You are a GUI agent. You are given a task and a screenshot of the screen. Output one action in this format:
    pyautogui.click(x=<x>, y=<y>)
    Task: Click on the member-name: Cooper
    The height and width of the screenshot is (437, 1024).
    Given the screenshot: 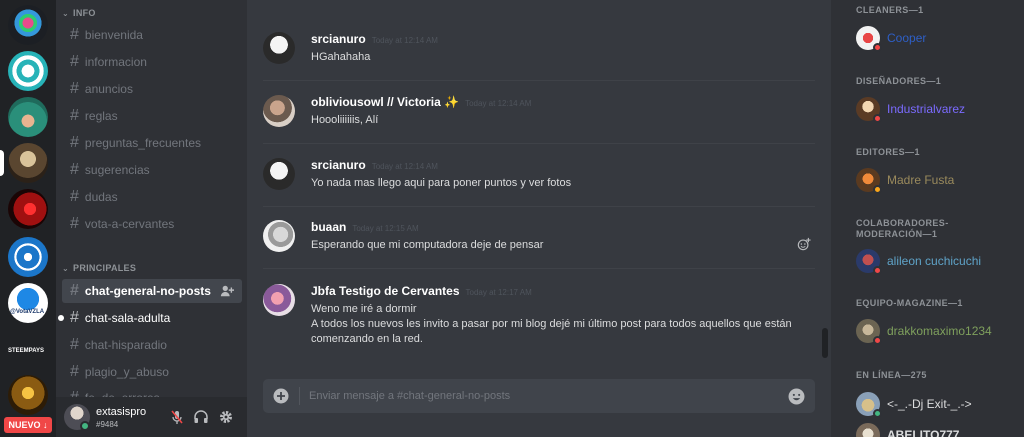 What is the action you would take?
    pyautogui.click(x=907, y=38)
    